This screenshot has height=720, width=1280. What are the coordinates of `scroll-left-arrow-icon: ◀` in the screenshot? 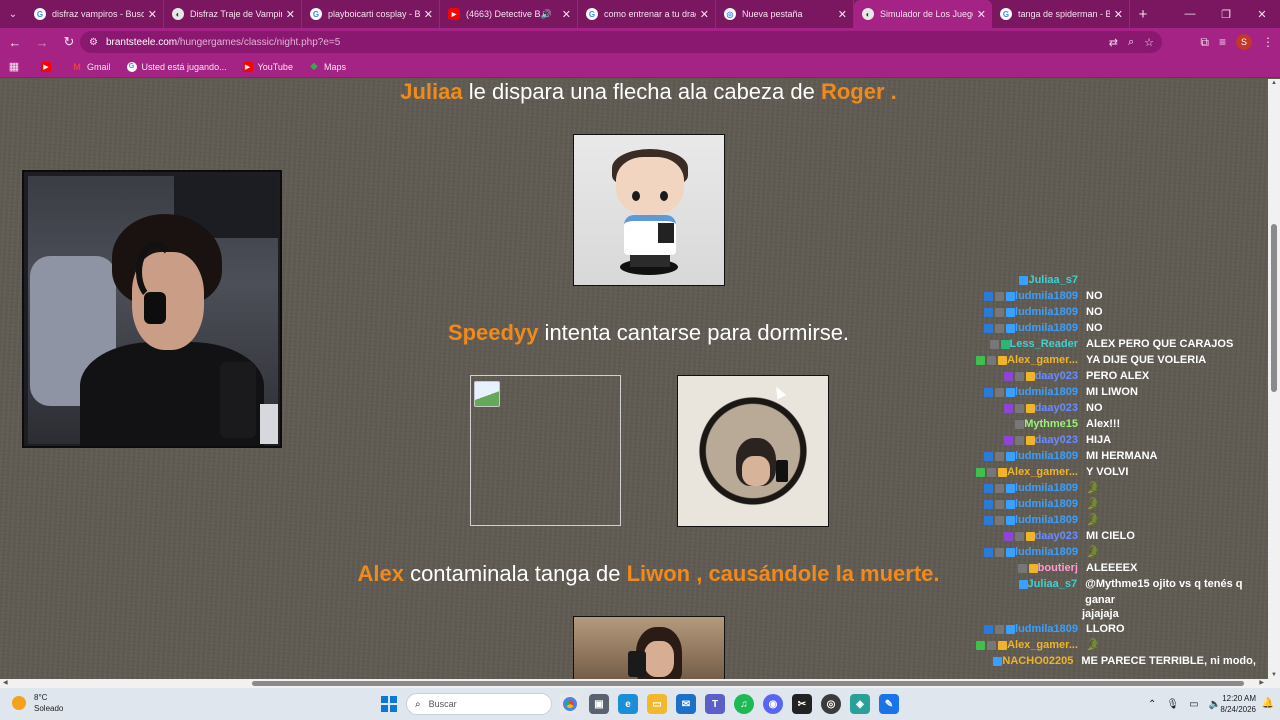 It's located at (5, 682).